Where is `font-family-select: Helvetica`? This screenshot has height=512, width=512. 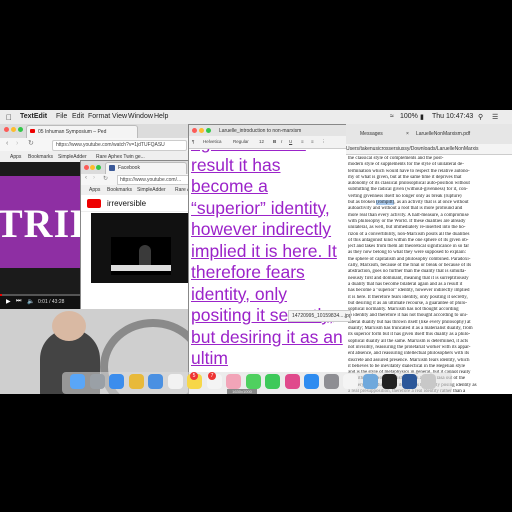 font-family-select: Helvetica is located at coordinates (212, 141).